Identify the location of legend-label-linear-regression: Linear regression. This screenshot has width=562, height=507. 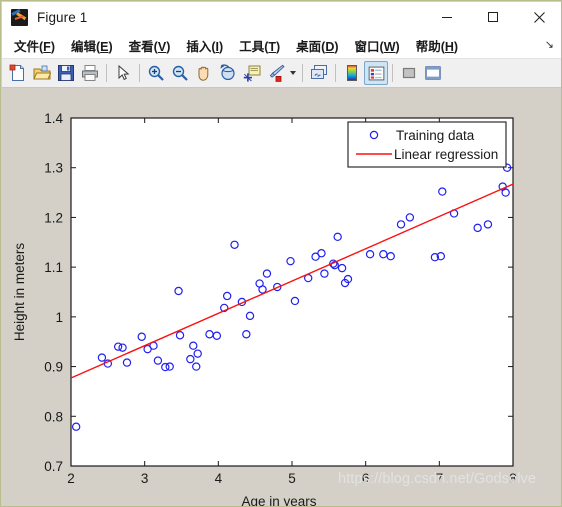
(446, 154).